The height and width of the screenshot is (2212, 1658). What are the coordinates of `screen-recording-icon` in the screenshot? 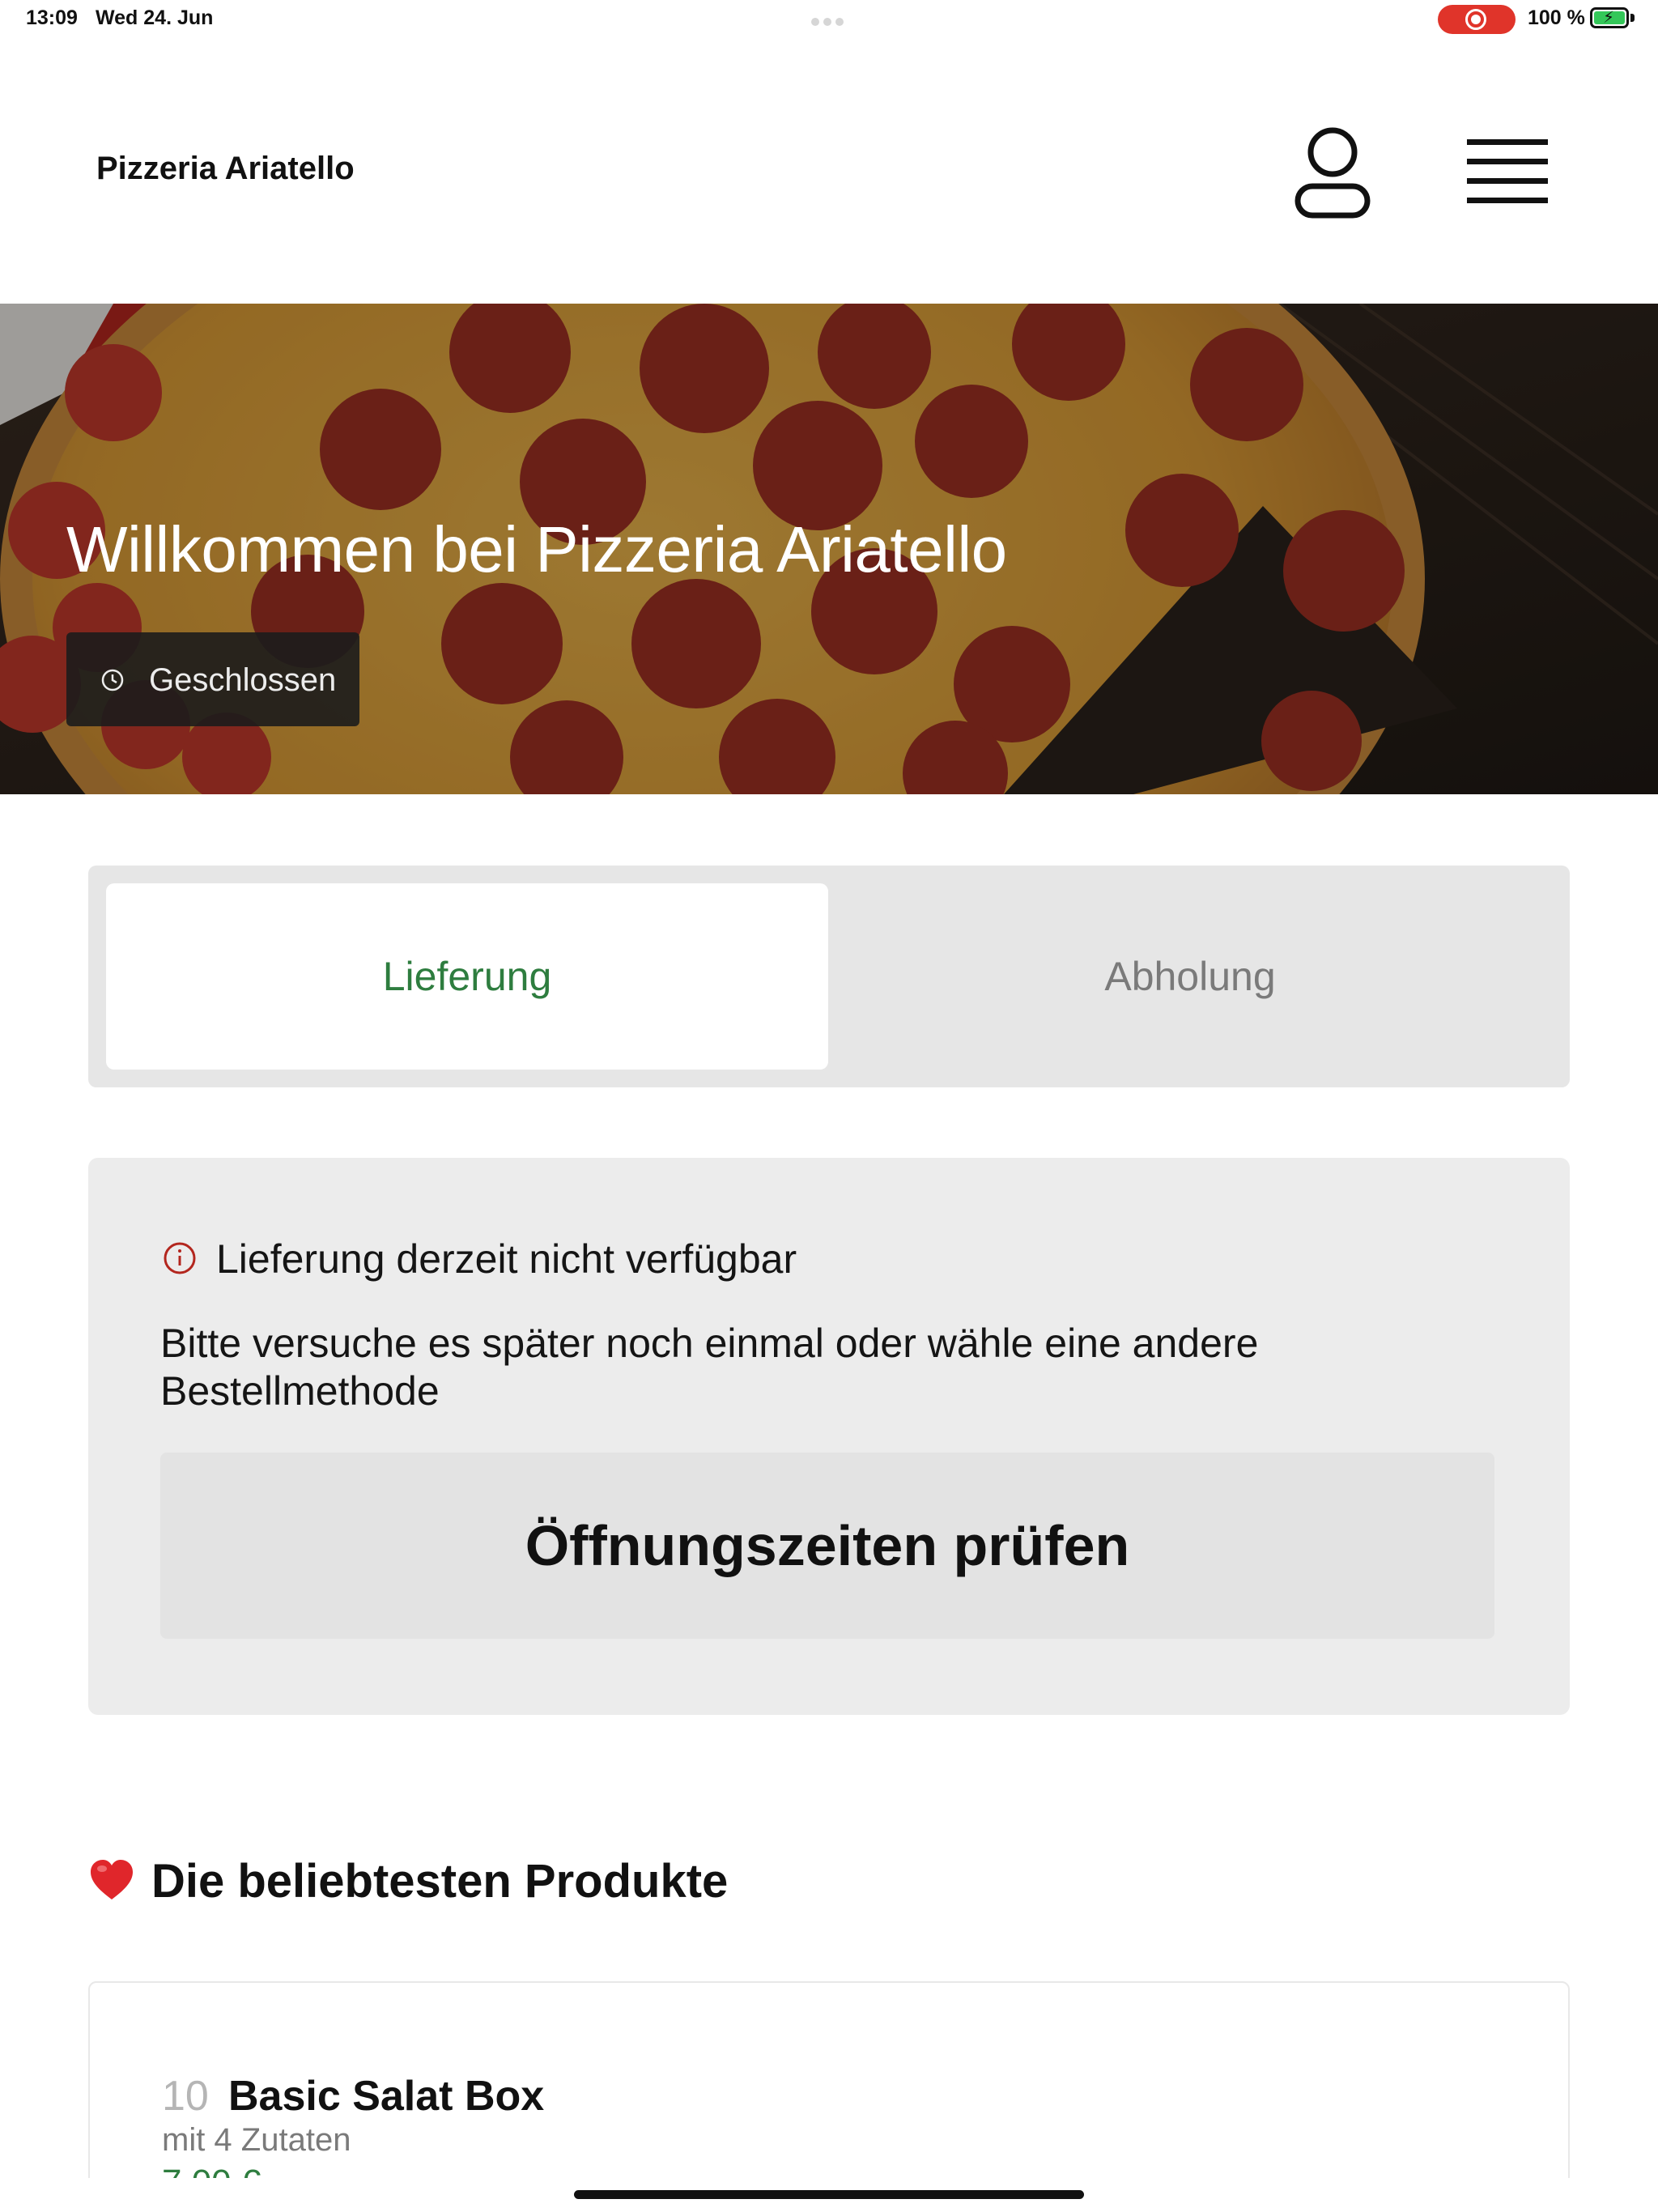 It's located at (1477, 19).